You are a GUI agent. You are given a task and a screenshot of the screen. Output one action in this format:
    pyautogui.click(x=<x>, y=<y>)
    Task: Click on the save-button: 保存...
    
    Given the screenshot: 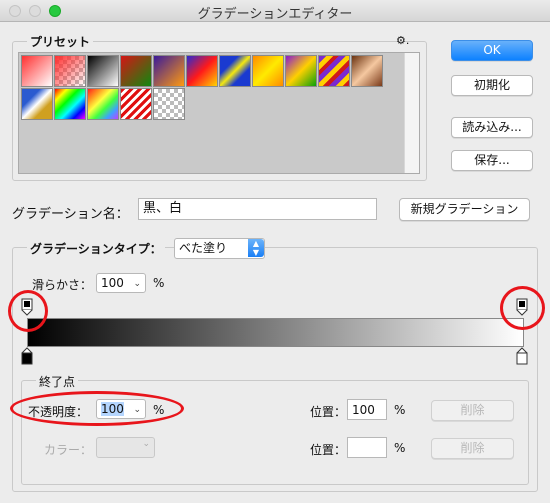 What is the action you would take?
    pyautogui.click(x=492, y=160)
    